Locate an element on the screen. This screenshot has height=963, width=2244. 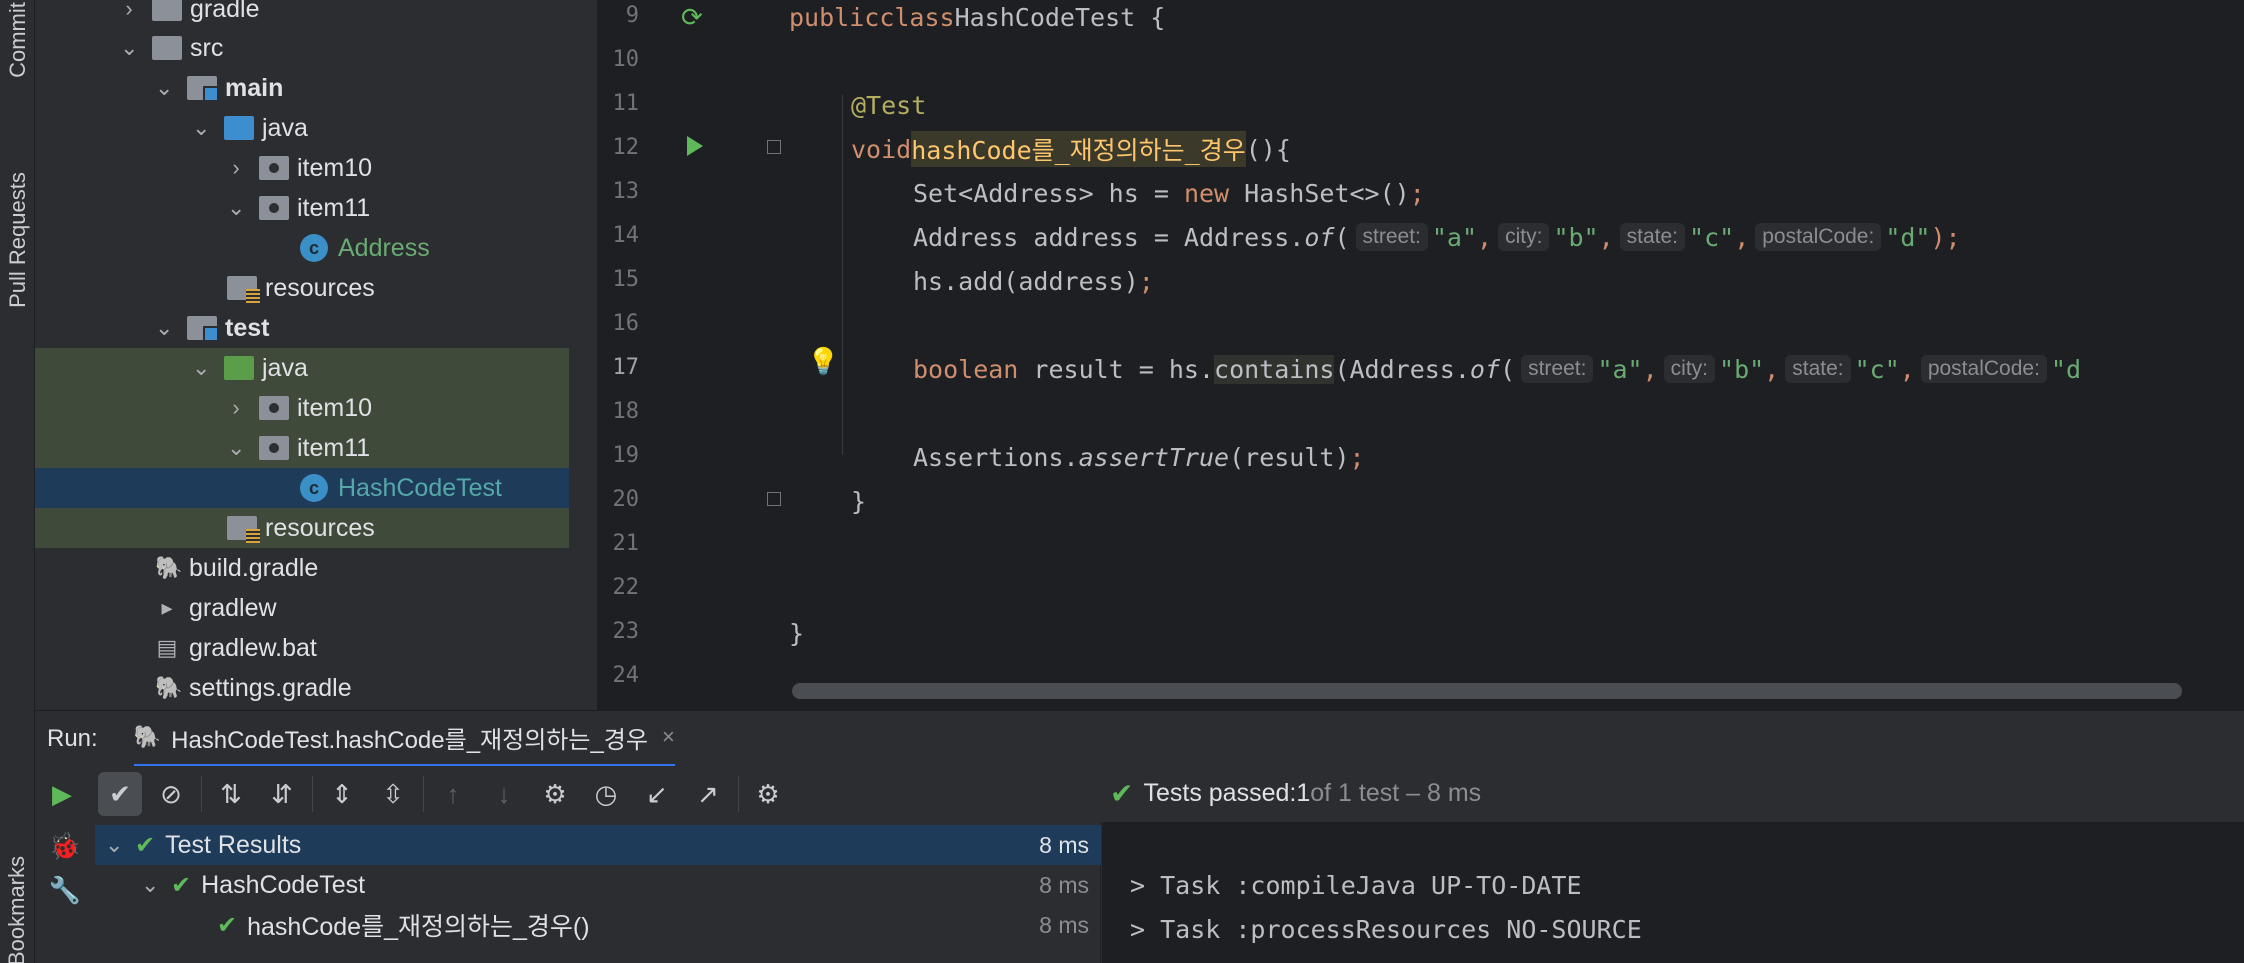
previous-failed-icon: ↑ is located at coordinates (453, 794).